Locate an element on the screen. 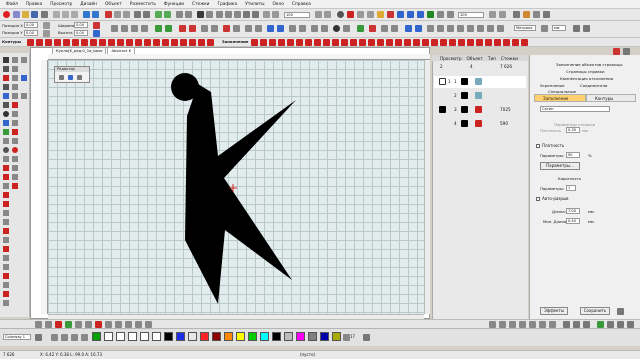 This screenshot has width=640, height=359. lock-layer-icon is located at coordinates (48, 324).